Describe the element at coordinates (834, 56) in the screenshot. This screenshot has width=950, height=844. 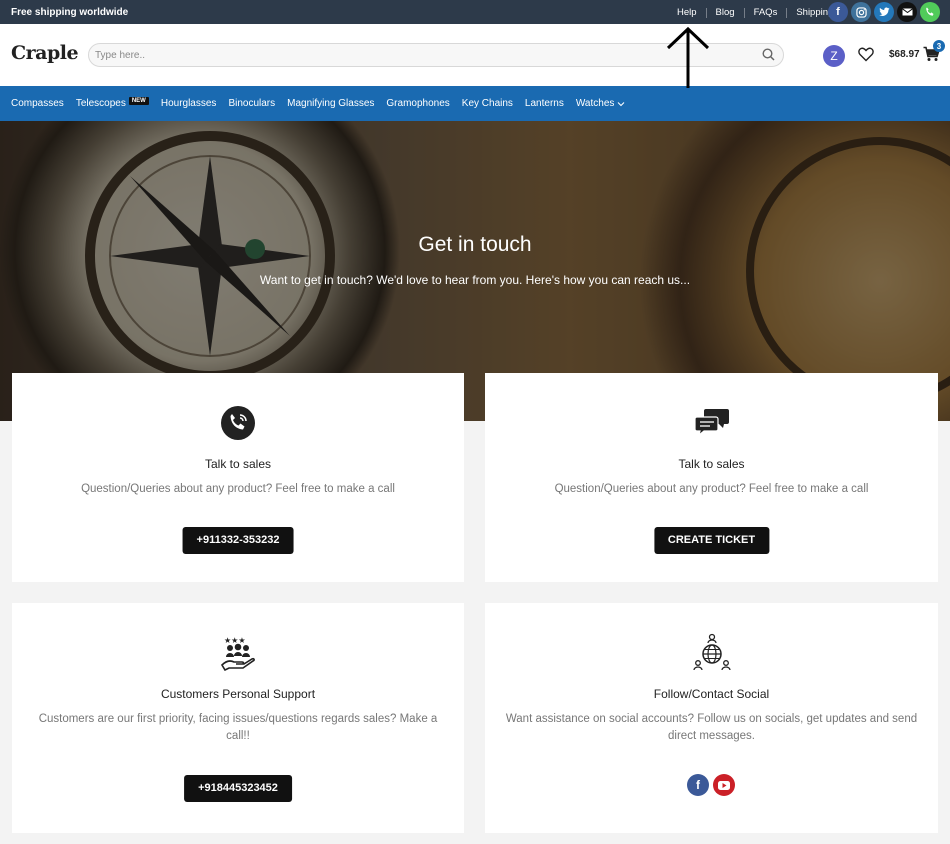
I see `avatar: Z` at that location.